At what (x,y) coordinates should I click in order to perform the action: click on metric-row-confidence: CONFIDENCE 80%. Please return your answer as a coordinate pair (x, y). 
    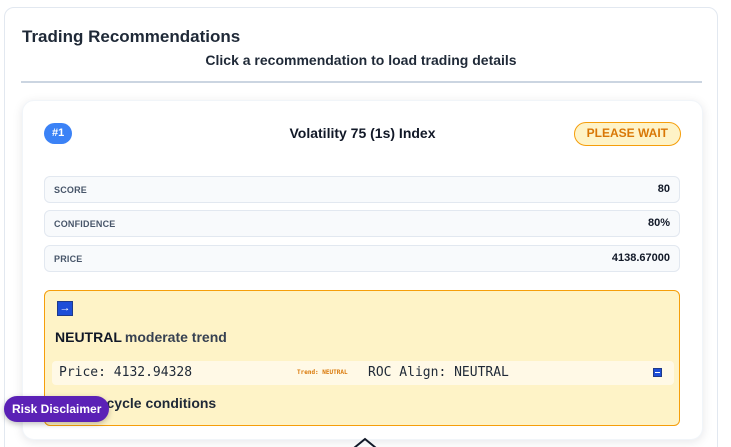
    Looking at the image, I should click on (362, 223).